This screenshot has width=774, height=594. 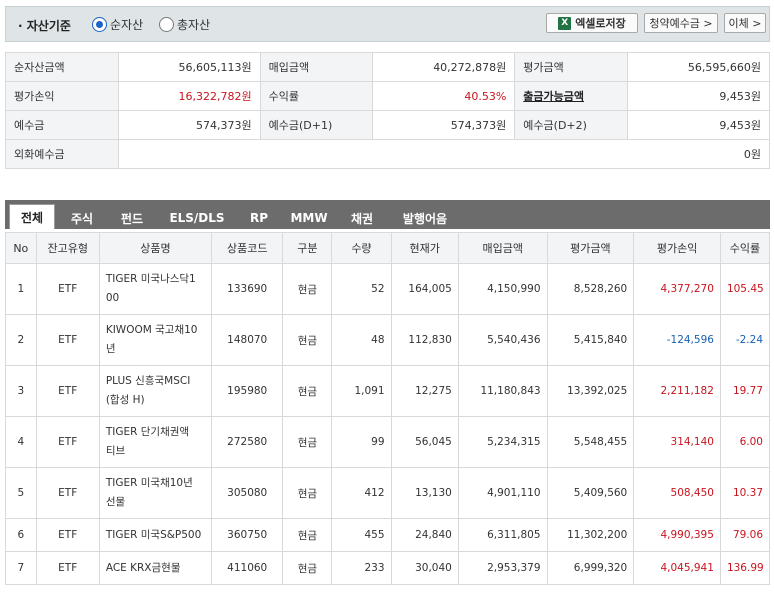 I want to click on row-current-price: 30,040, so click(x=424, y=568).